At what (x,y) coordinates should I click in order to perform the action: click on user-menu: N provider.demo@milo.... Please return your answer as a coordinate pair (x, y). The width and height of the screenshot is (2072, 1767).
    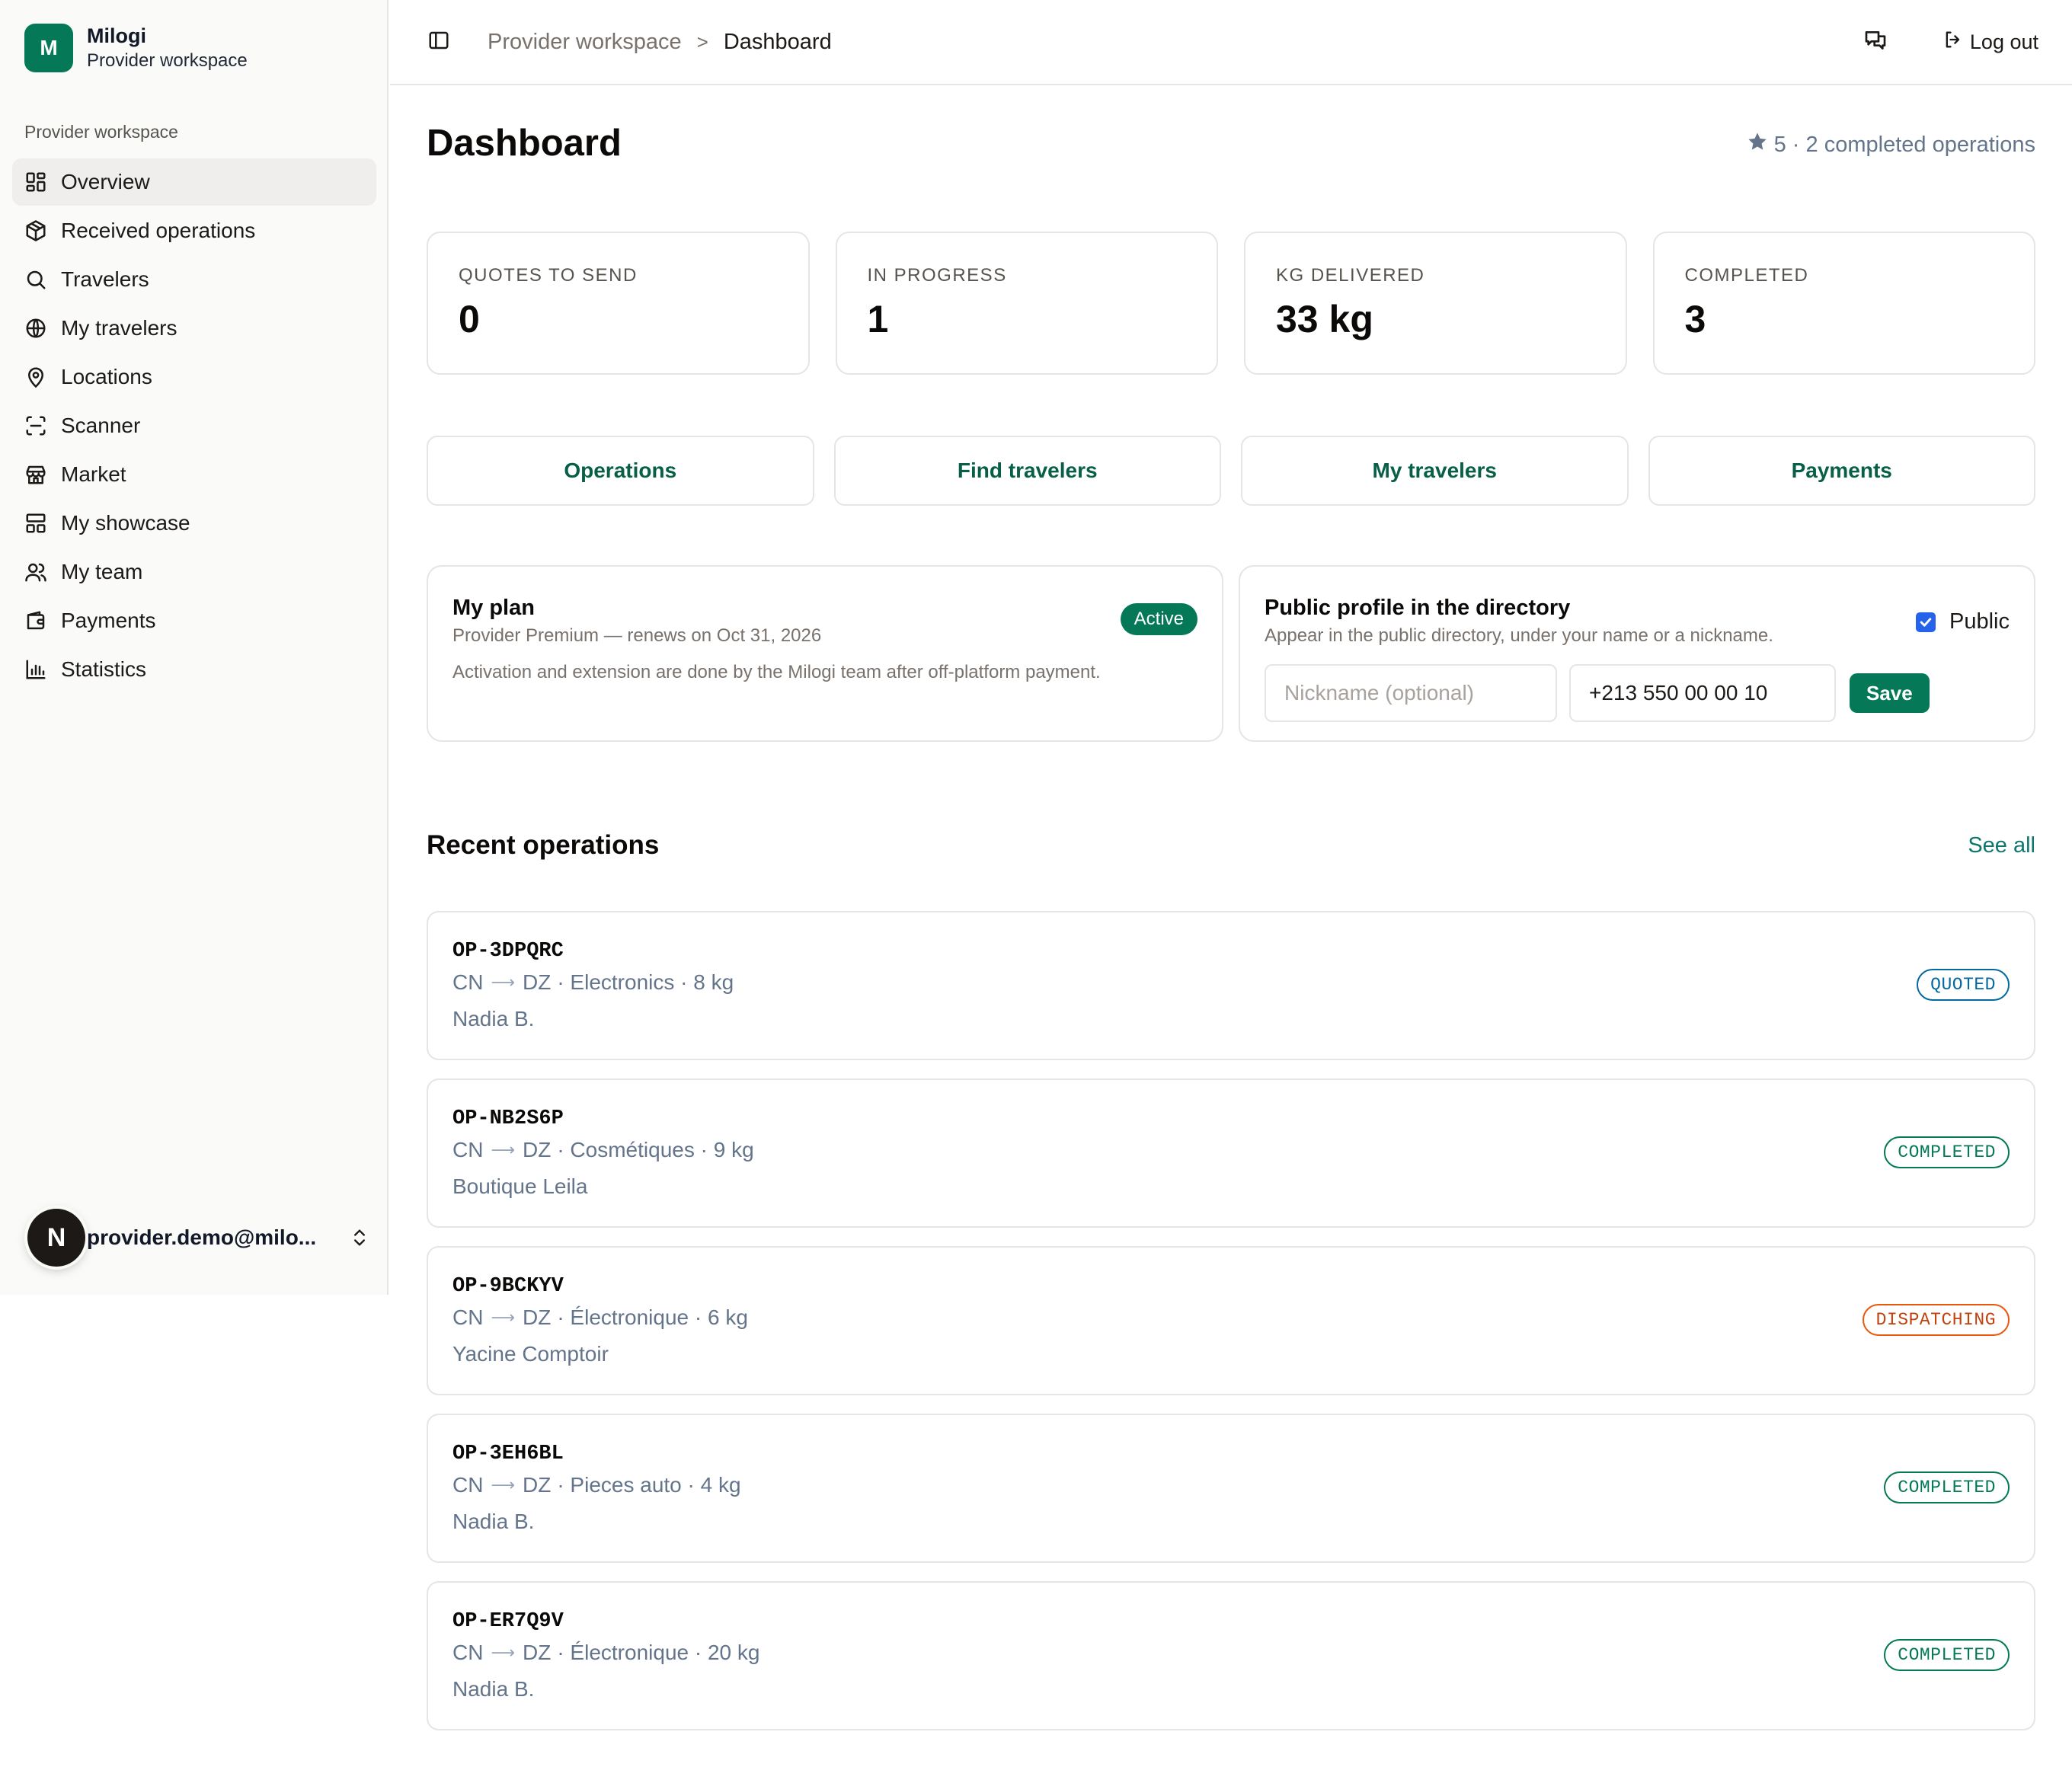
    Looking at the image, I should click on (198, 1237).